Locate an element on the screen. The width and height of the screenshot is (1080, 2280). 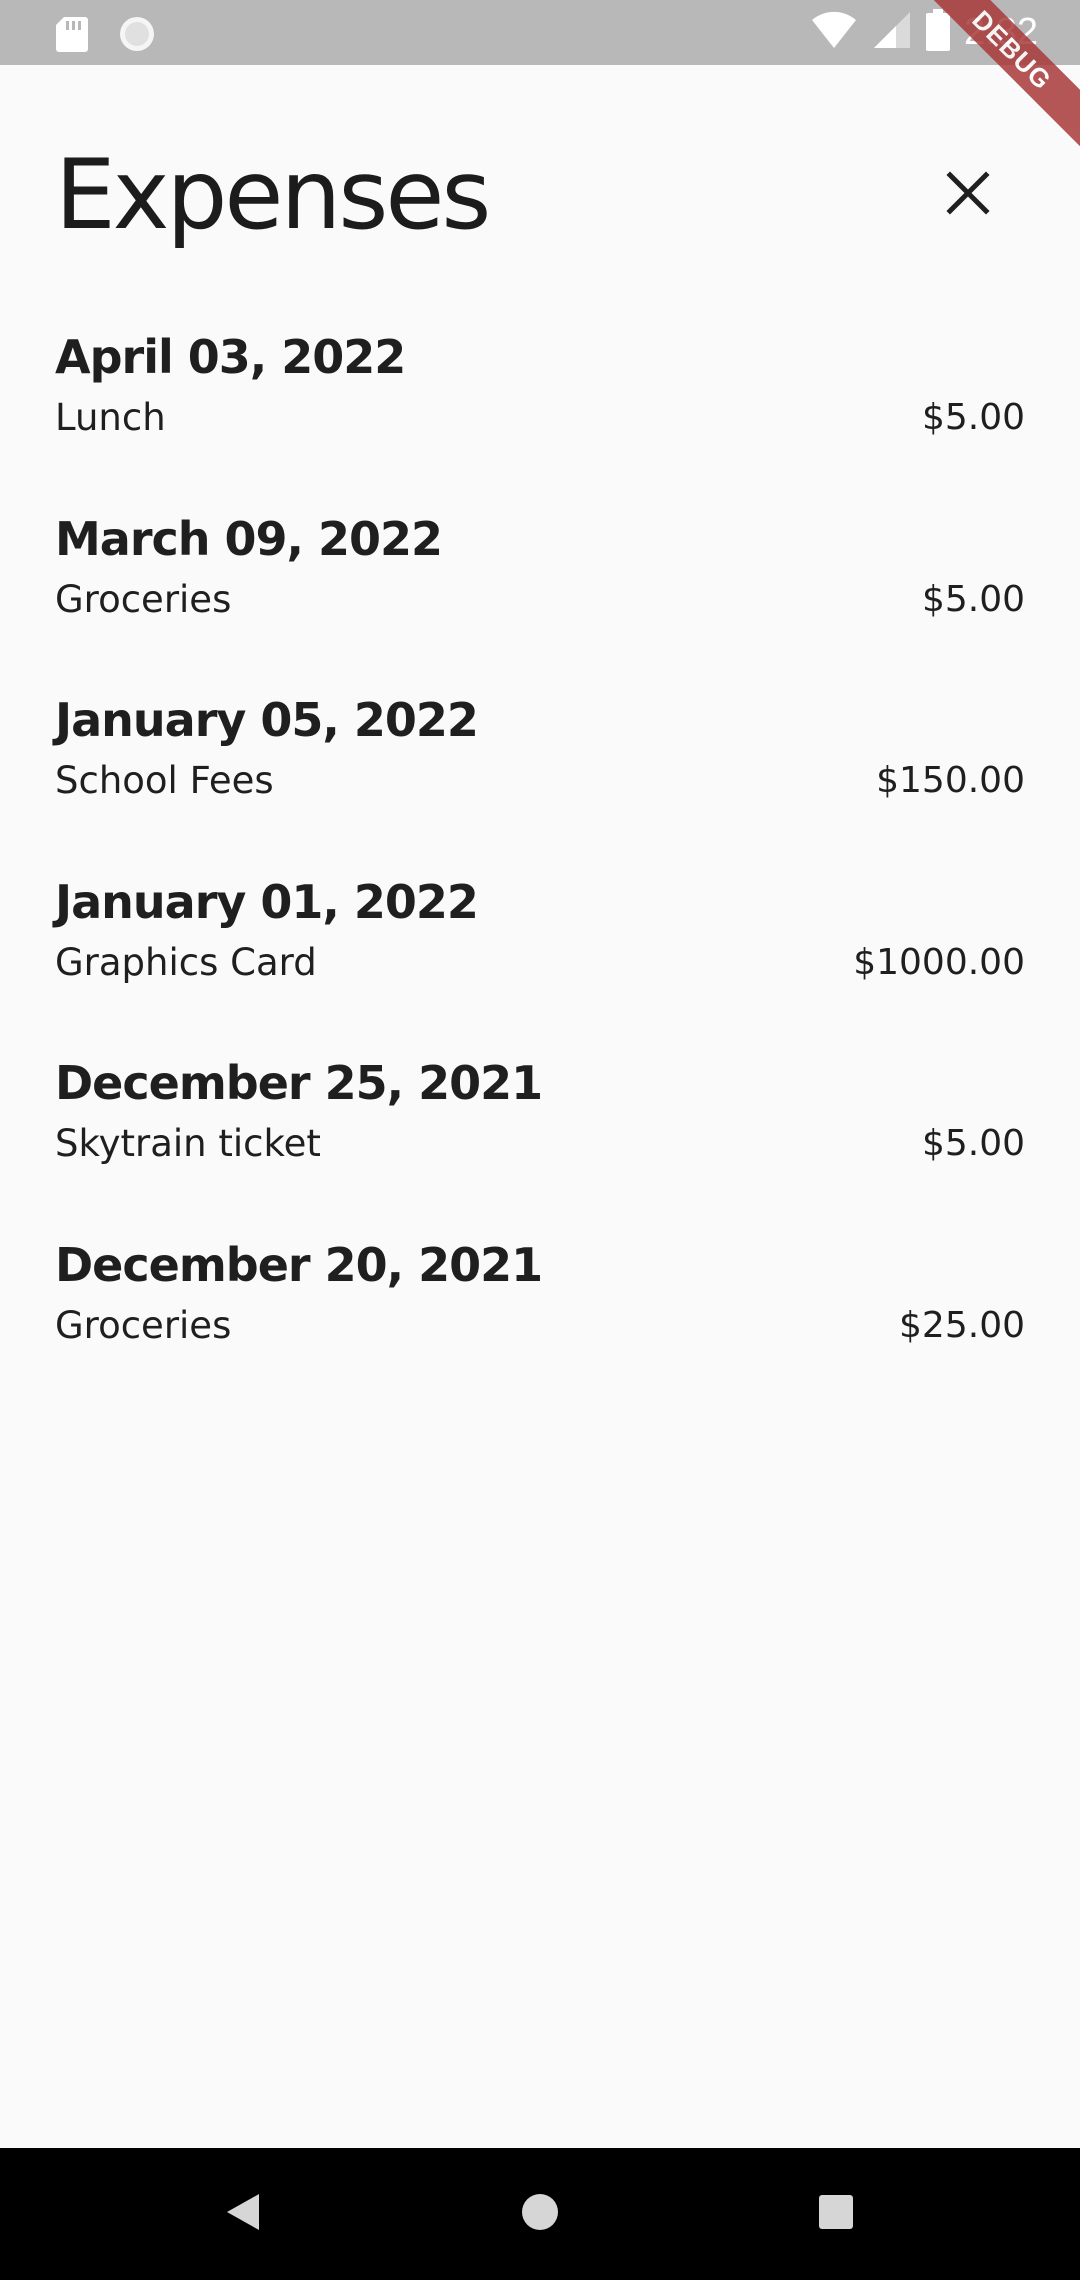
expense-item: January 05, 2022 School Fees $150.00 is located at coordinates (540, 774).